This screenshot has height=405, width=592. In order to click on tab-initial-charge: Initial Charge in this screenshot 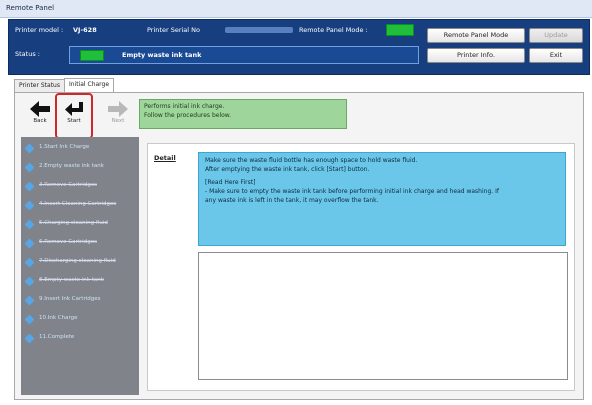, I will do `click(89, 85)`.